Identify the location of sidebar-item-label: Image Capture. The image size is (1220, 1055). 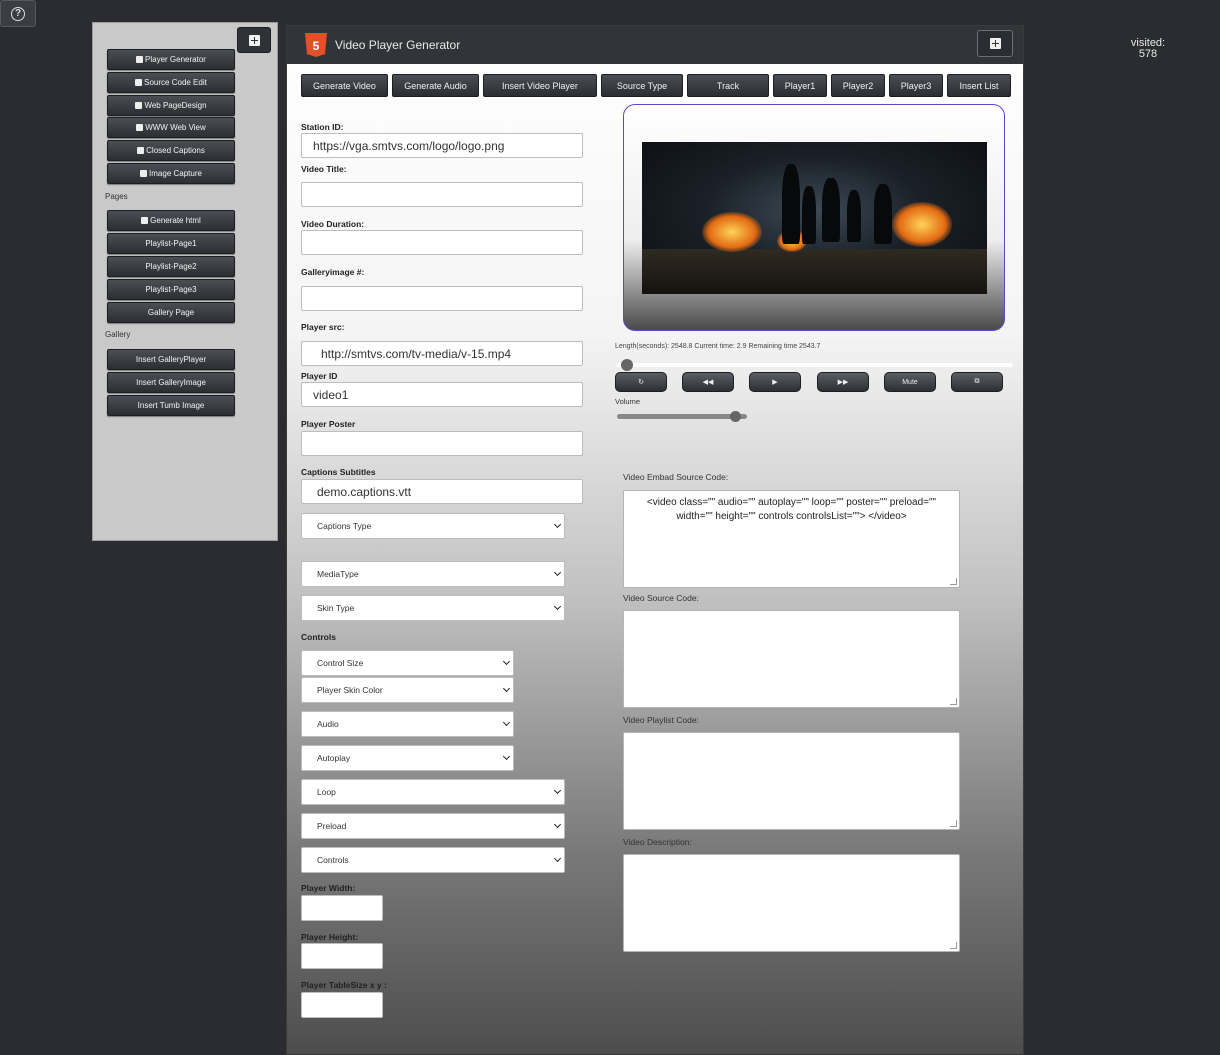
(175, 173).